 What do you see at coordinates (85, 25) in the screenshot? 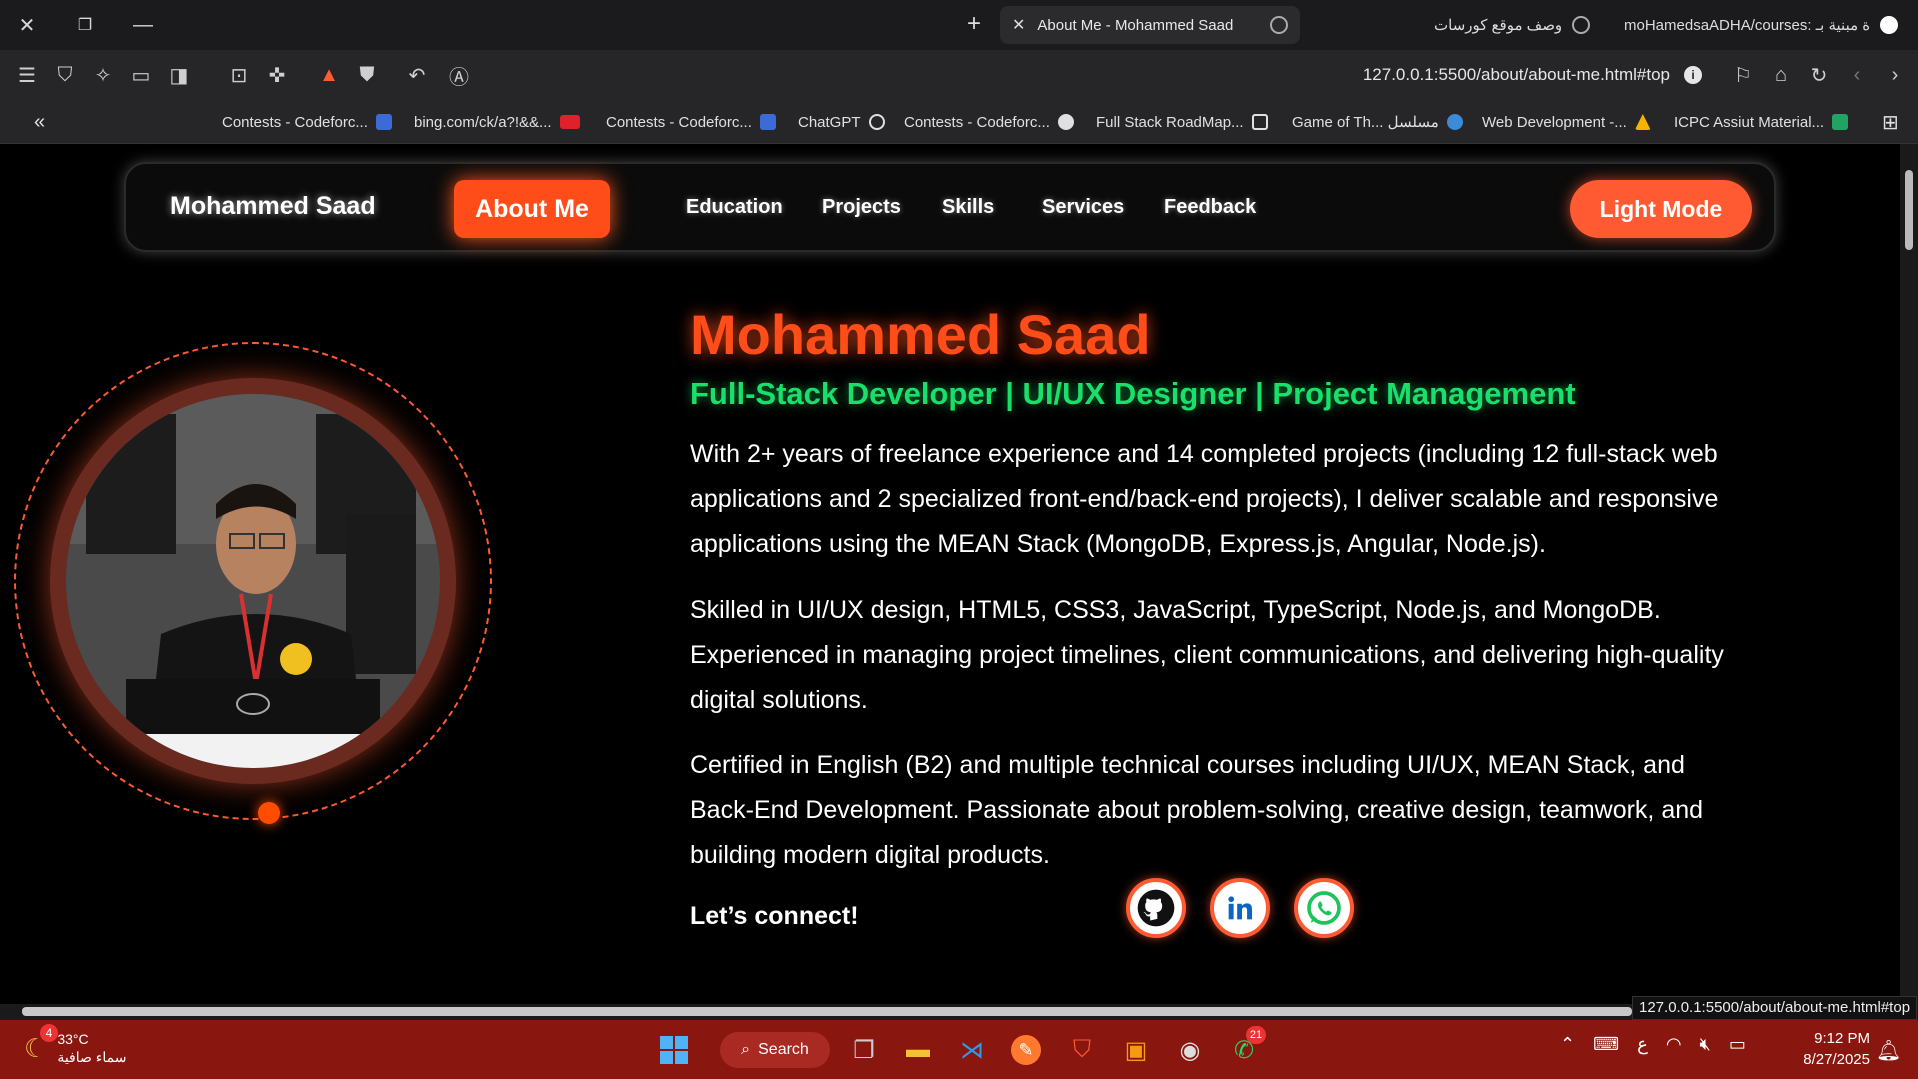
I see `restore-window-icon: ❐` at bounding box center [85, 25].